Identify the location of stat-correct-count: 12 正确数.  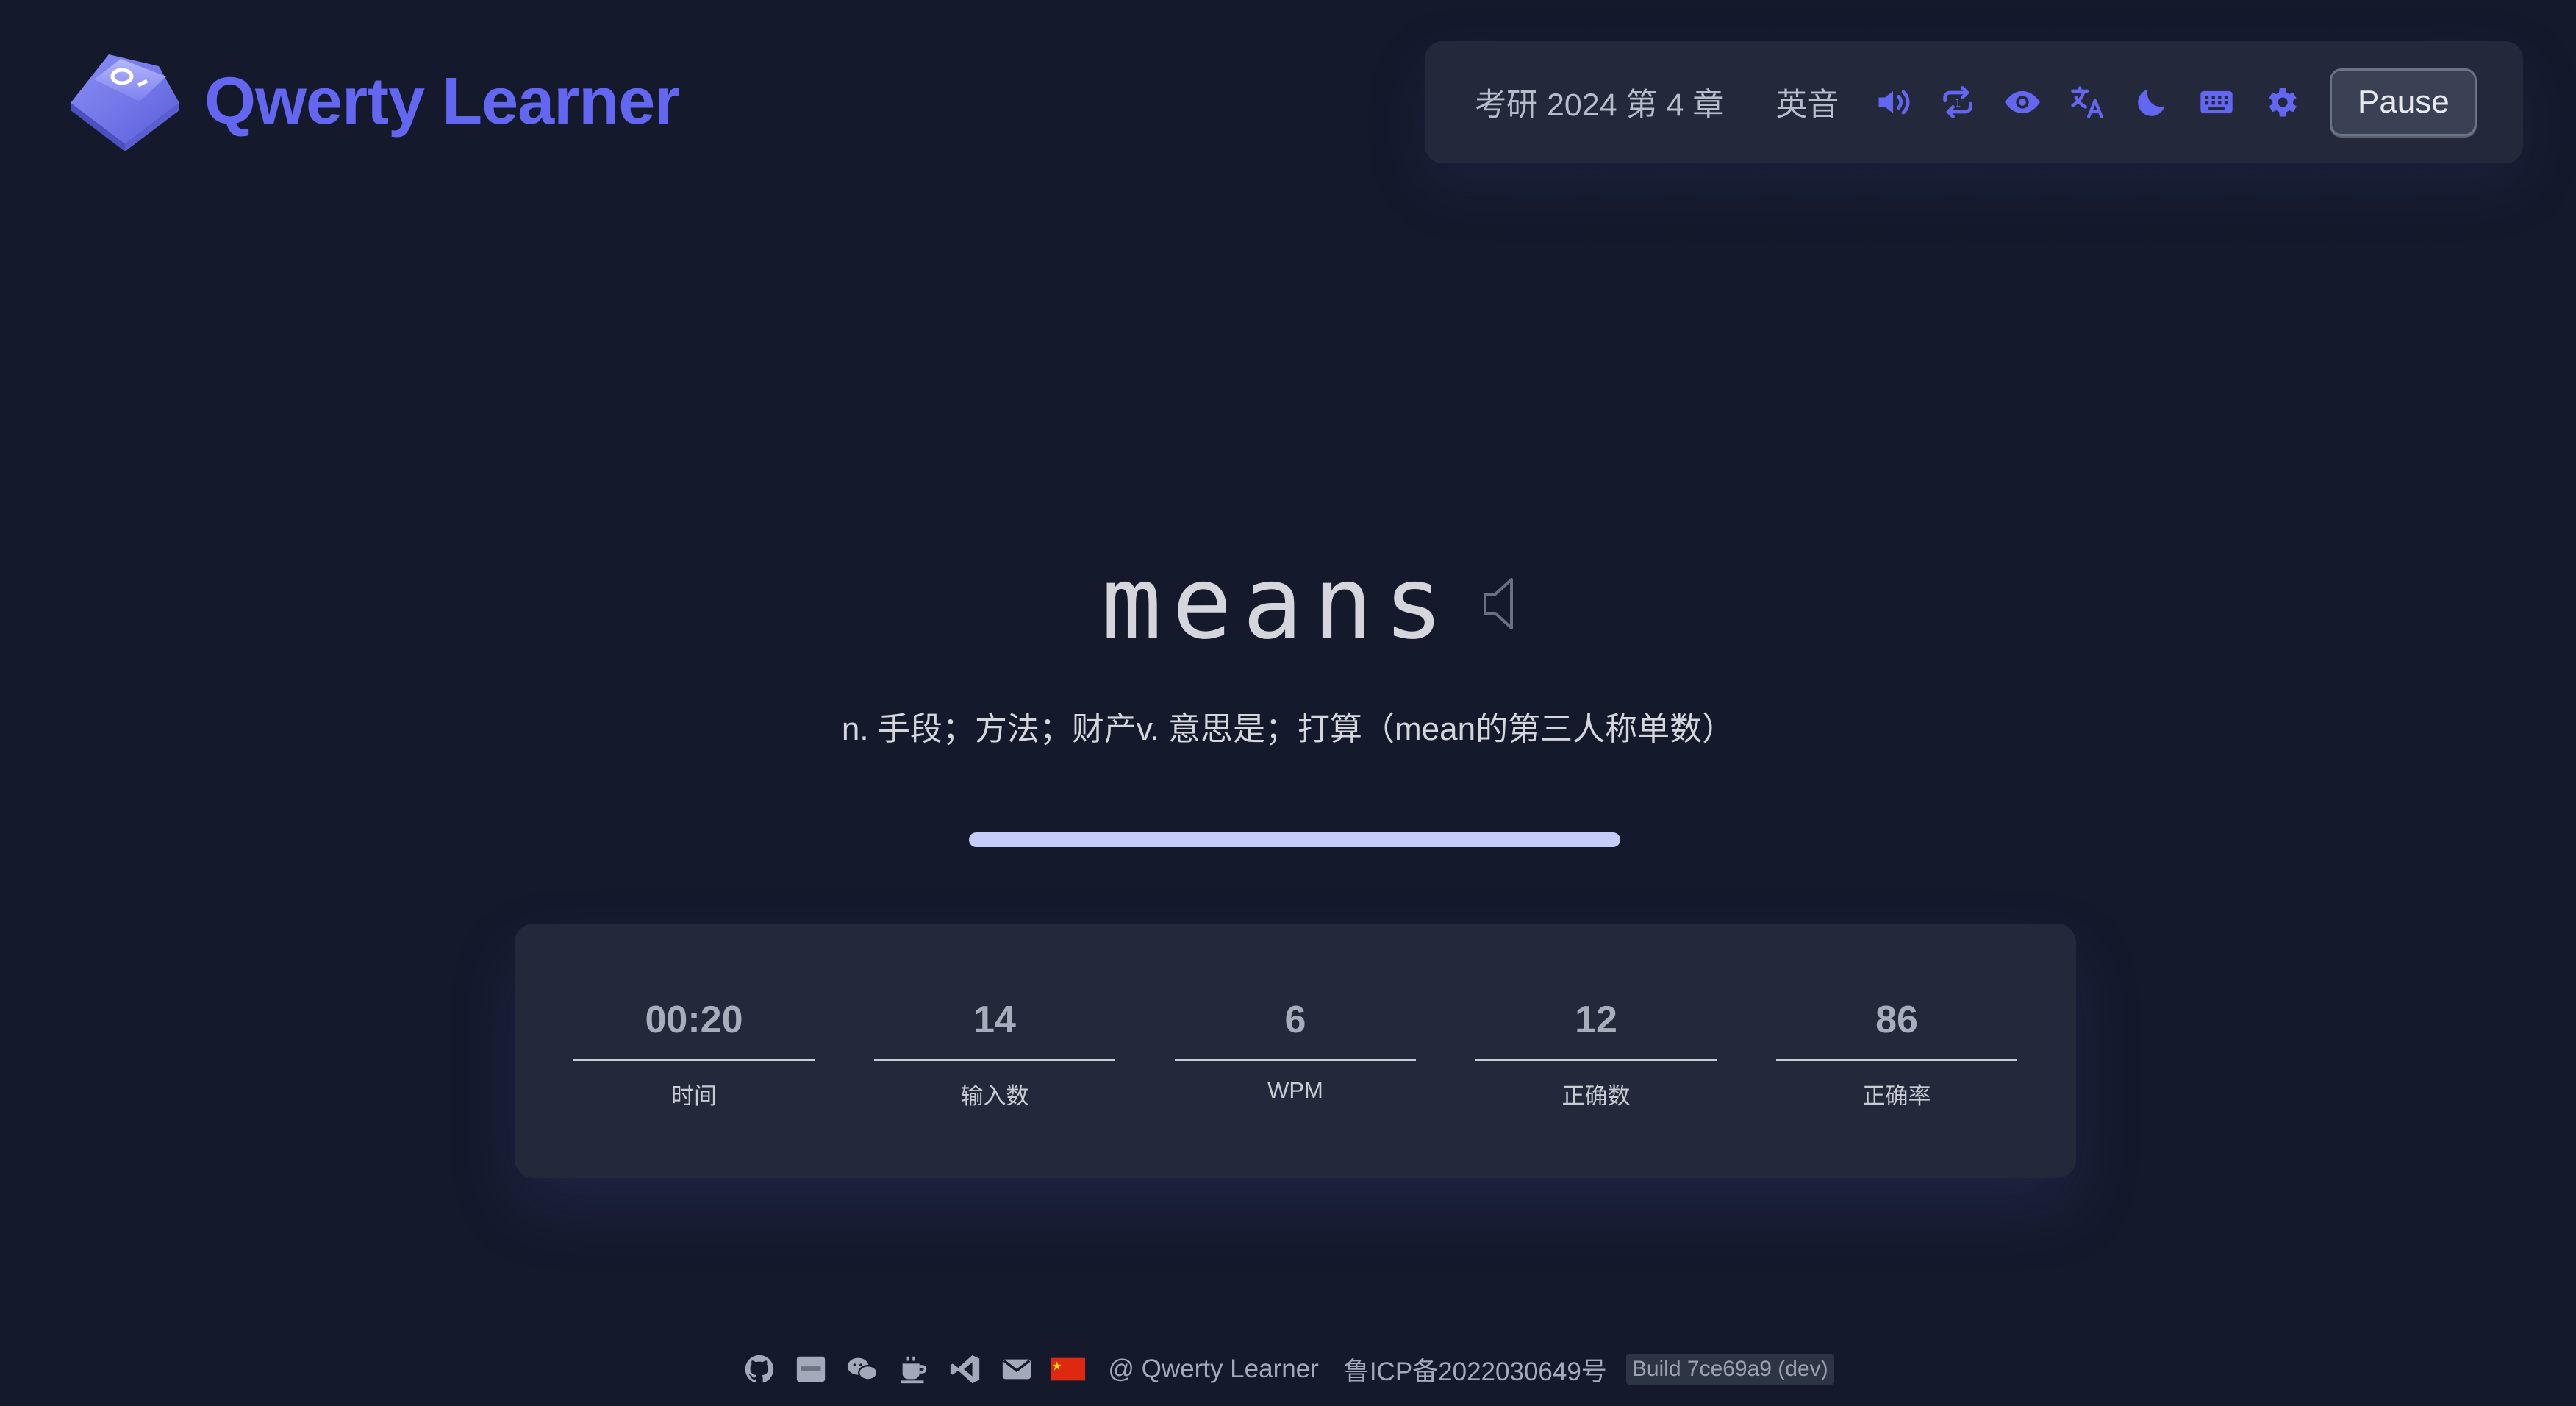
(1596, 1051).